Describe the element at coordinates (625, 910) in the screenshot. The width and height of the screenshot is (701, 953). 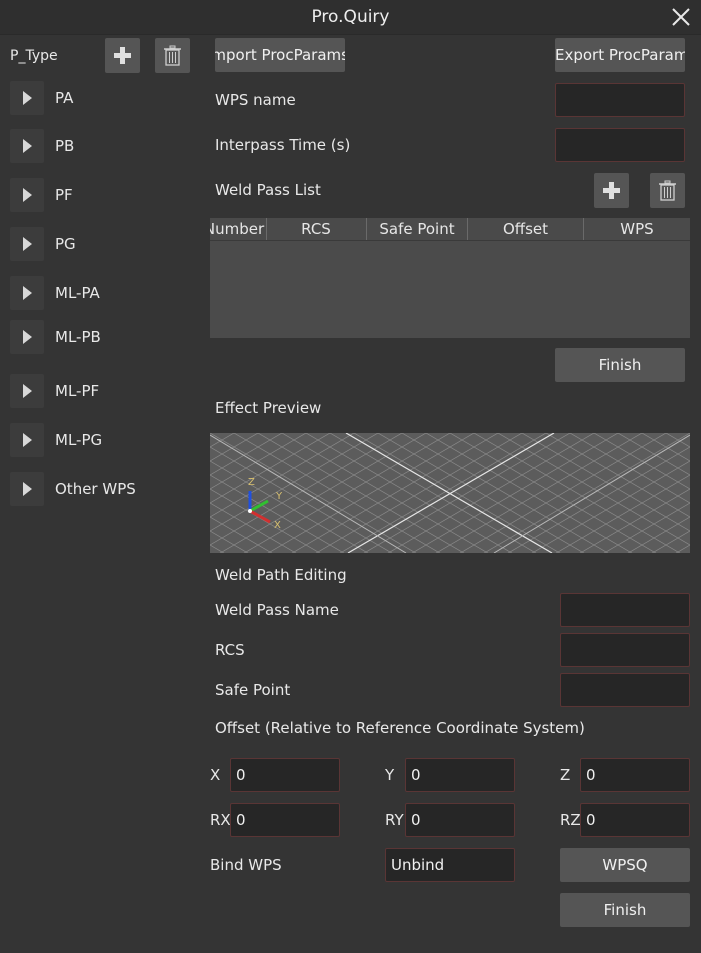
I see `path-finish-button: Finish` at that location.